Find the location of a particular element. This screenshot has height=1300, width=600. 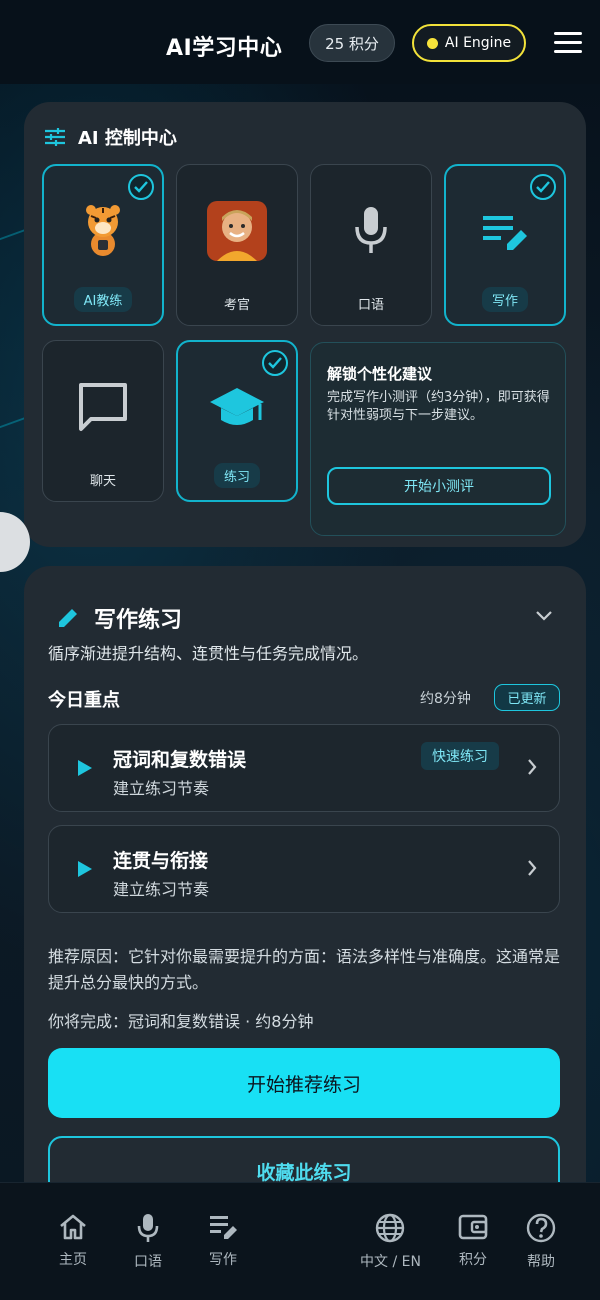

bottom-navigation: 主页 口语 写作 中文 / EN 积分 帮助 is located at coordinates (300, 1241).